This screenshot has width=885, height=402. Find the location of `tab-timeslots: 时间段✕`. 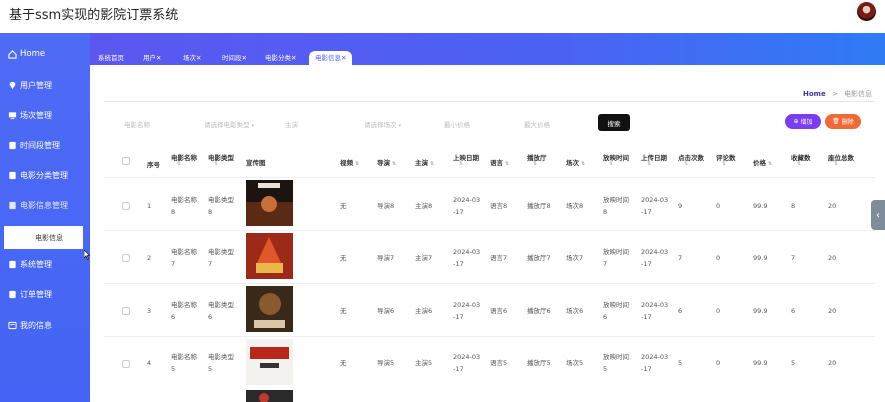

tab-timeslots: 时间段✕ is located at coordinates (234, 58).